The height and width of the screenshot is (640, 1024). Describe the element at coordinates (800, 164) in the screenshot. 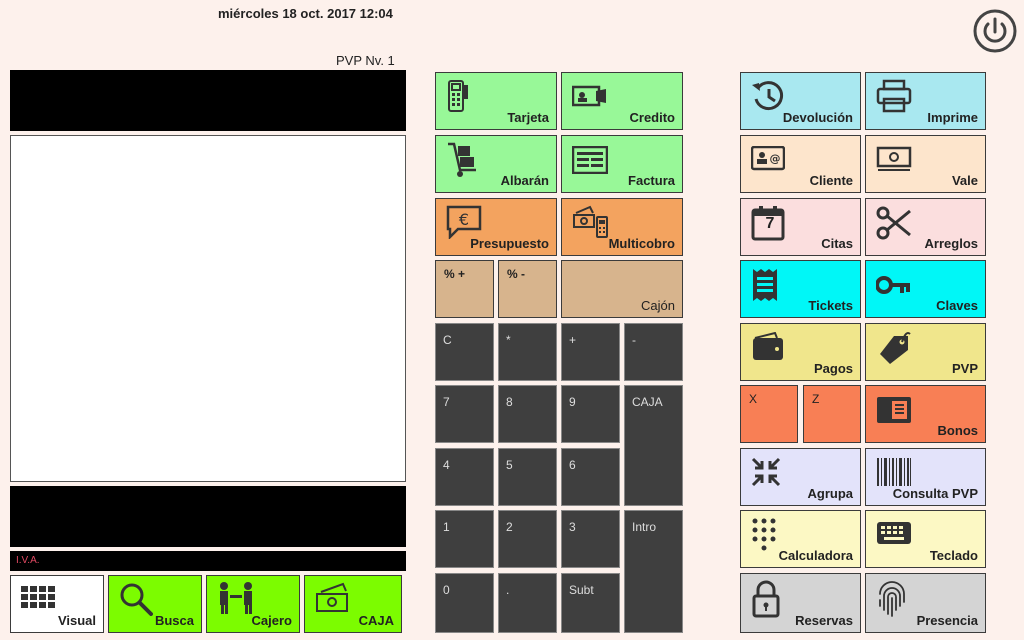

I see `cliente-button: @ Cliente` at that location.